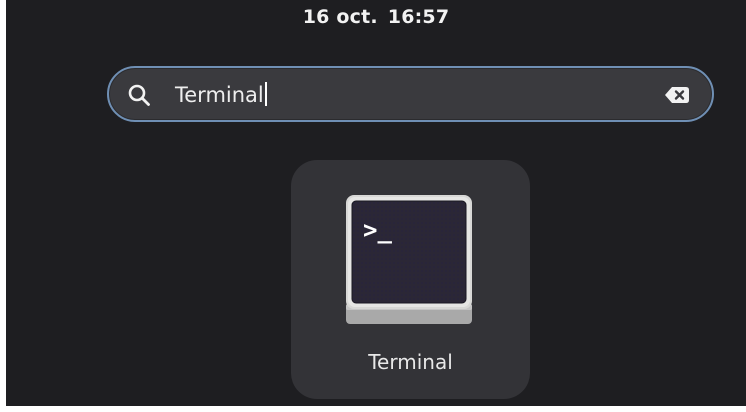 This screenshot has height=412, width=746. What do you see at coordinates (139, 95) in the screenshot?
I see `search-icon` at bounding box center [139, 95].